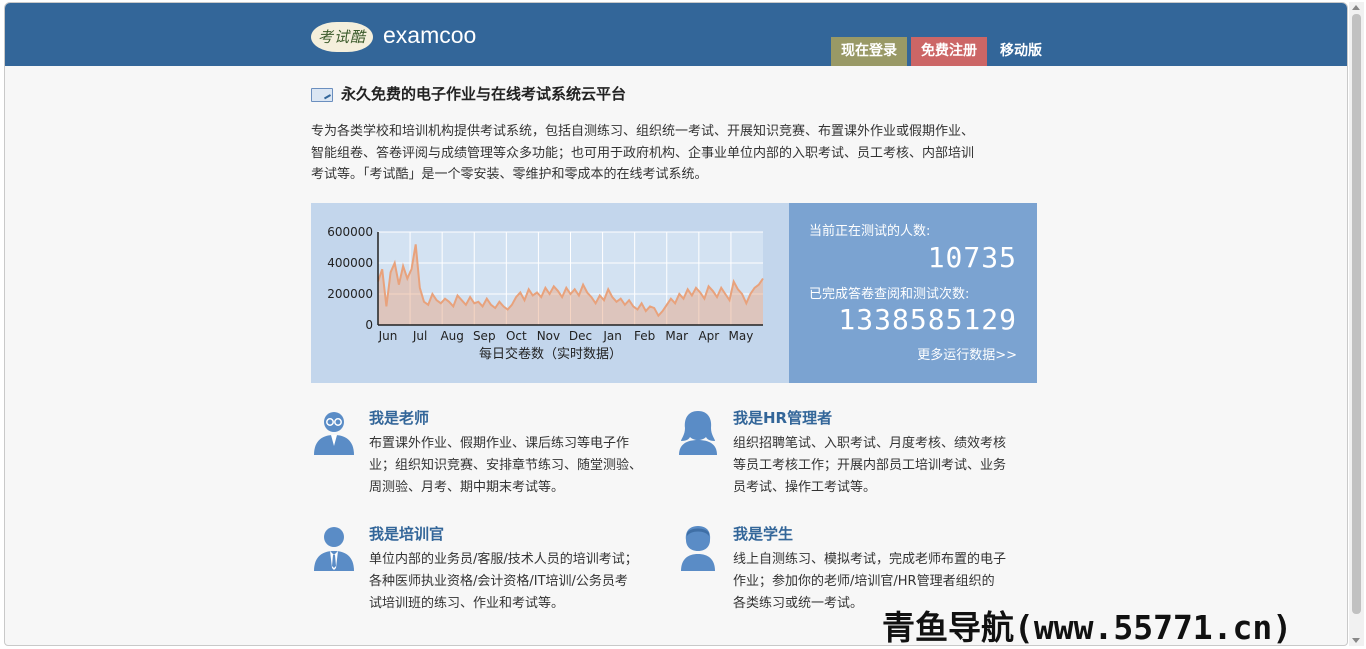 This screenshot has width=1366, height=649. What do you see at coordinates (972, 257) in the screenshot?
I see `testing-count-value: 10735` at bounding box center [972, 257].